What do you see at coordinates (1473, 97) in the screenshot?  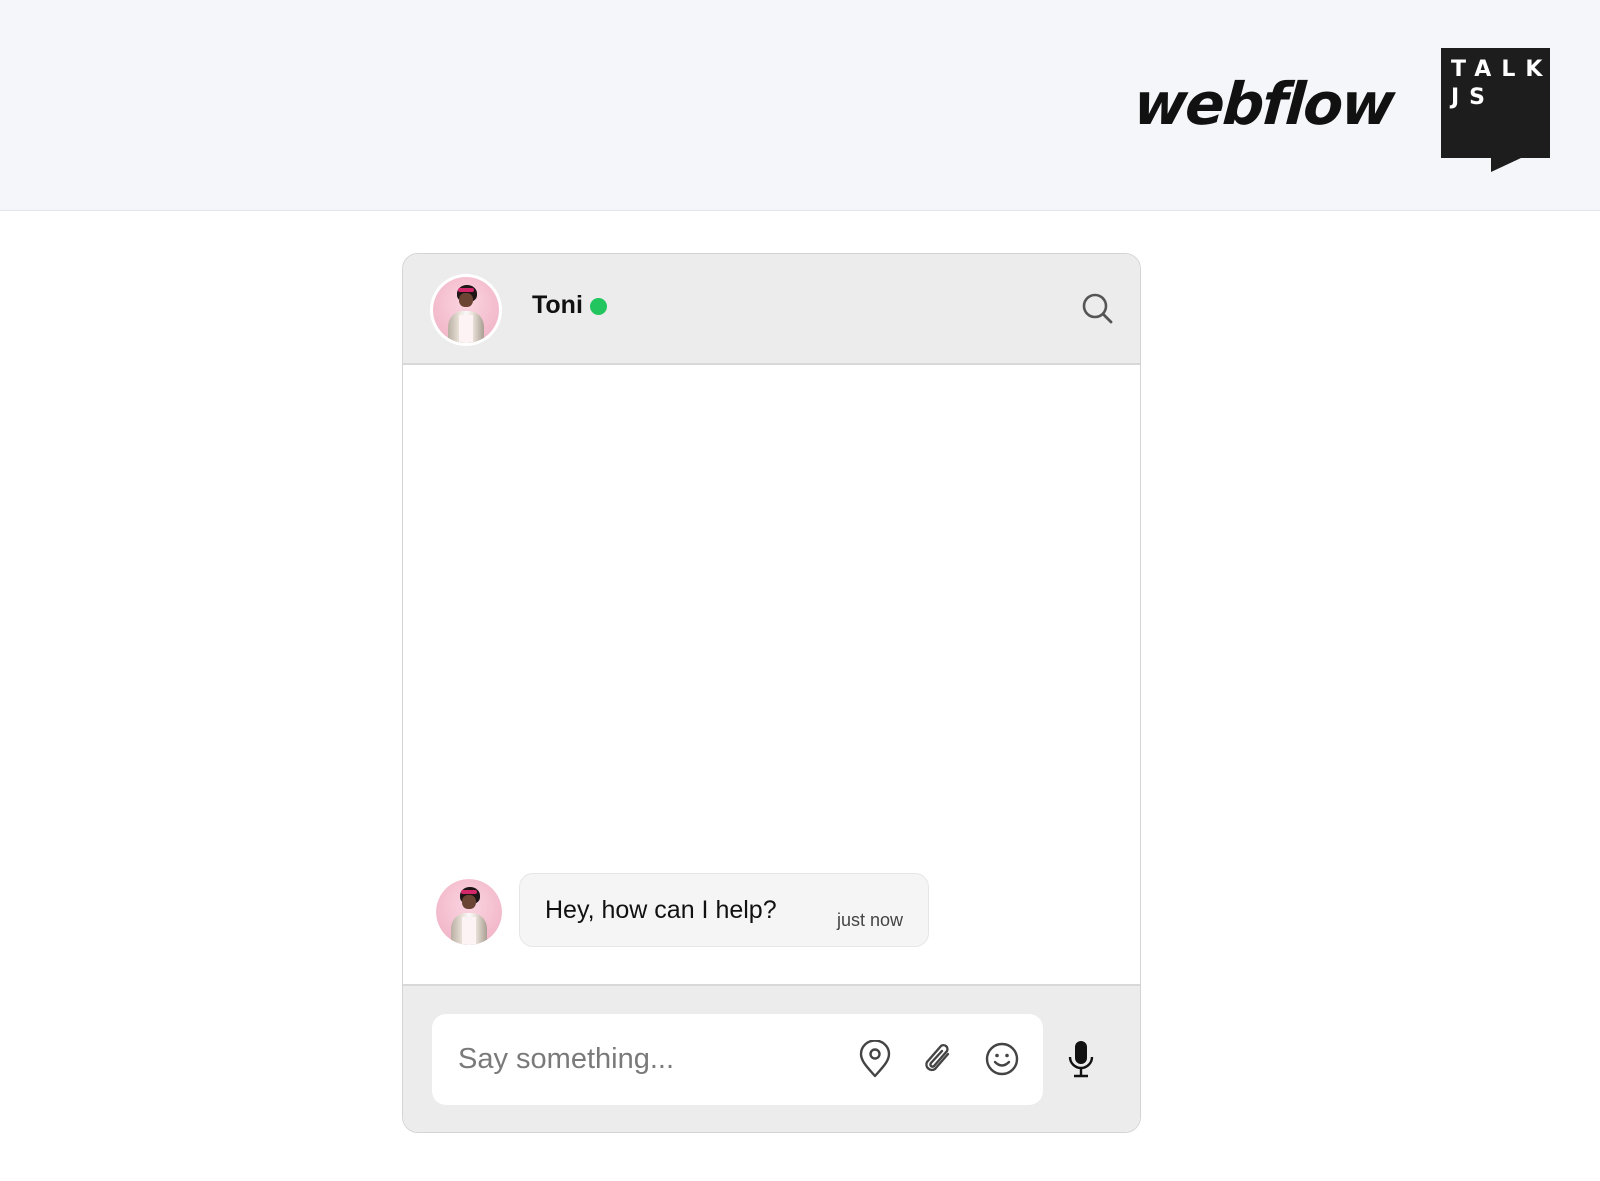 I see `talkjs-logo-line2: JS` at bounding box center [1473, 97].